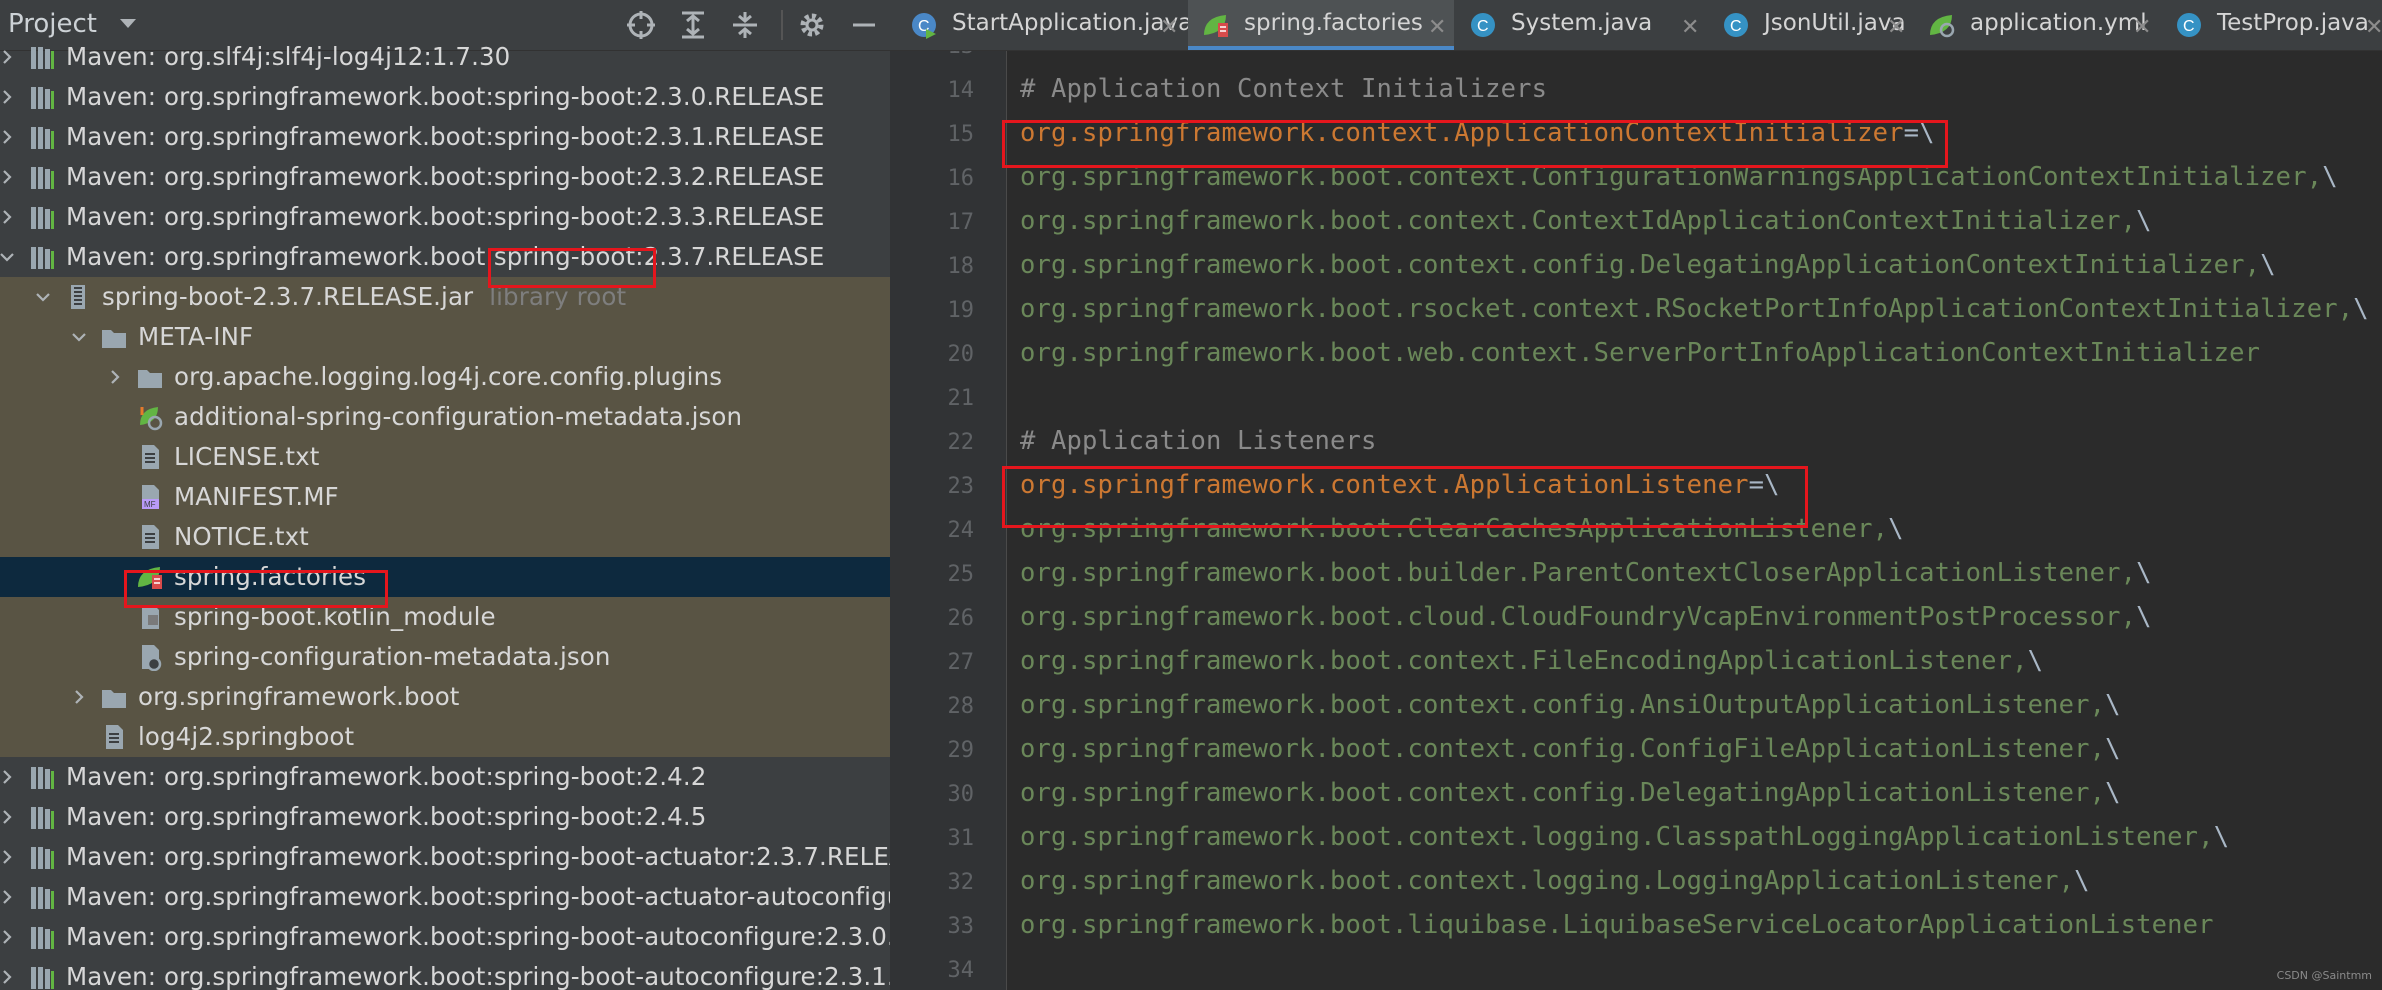  I want to click on tree-item-label: spring.factories, so click(270, 576).